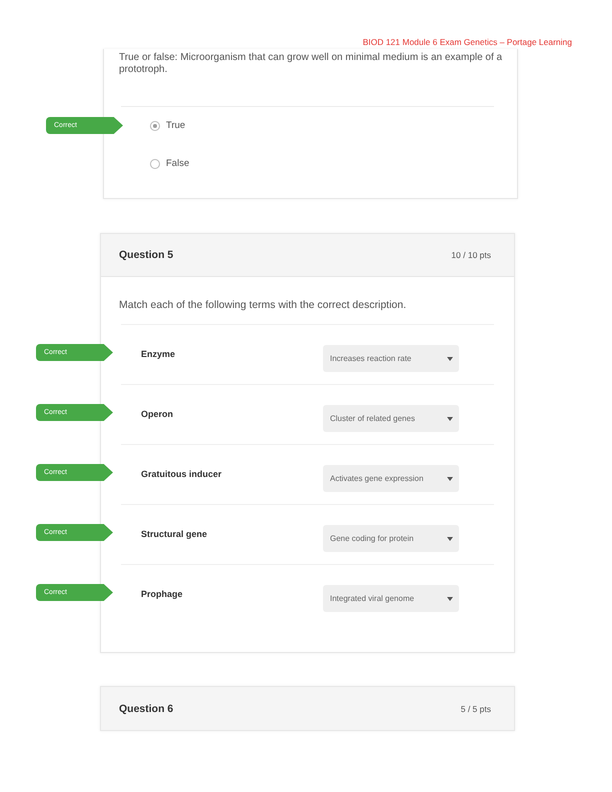 The image size is (612, 792). What do you see at coordinates (471, 255) in the screenshot?
I see `points-label: 10 / 10 pts` at bounding box center [471, 255].